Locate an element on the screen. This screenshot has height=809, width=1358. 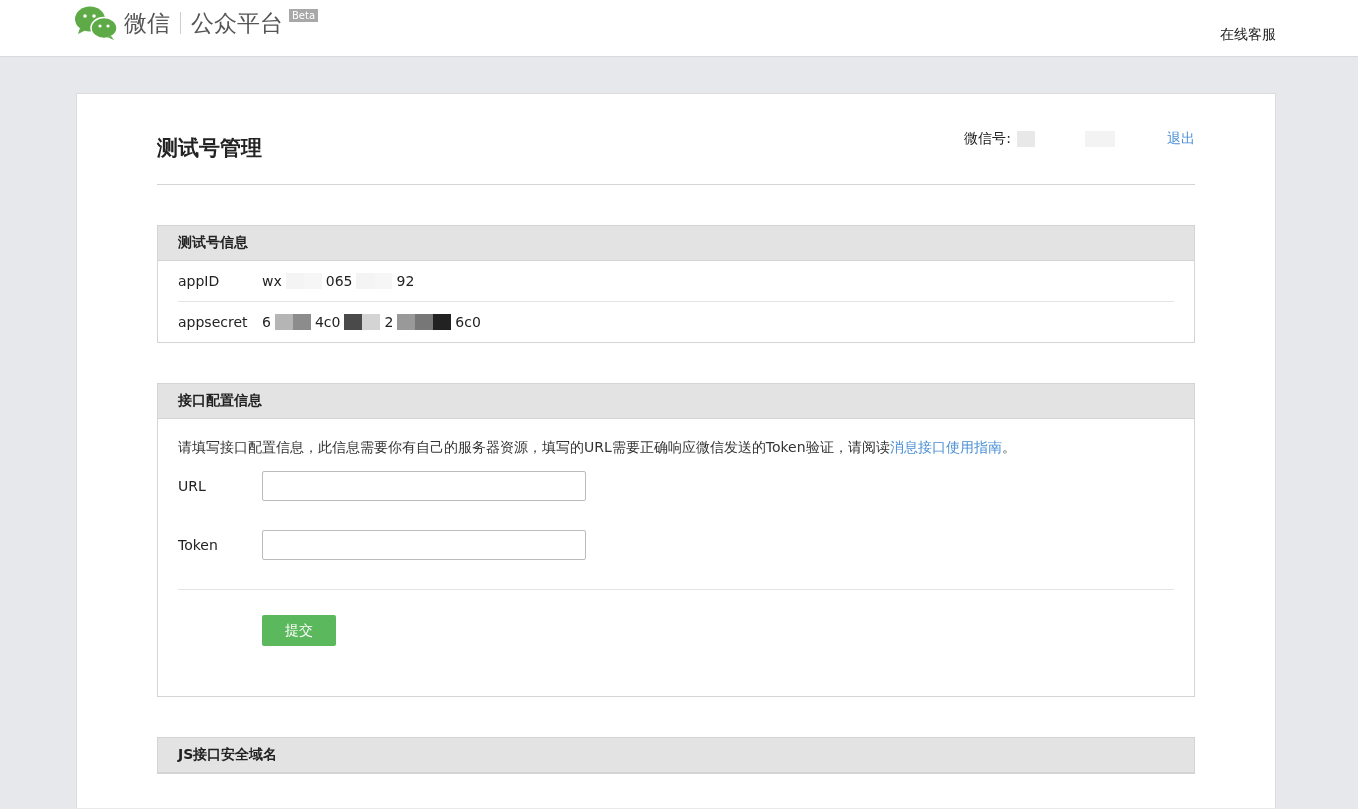
customer-service-link: 在线客服 is located at coordinates (1248, 35).